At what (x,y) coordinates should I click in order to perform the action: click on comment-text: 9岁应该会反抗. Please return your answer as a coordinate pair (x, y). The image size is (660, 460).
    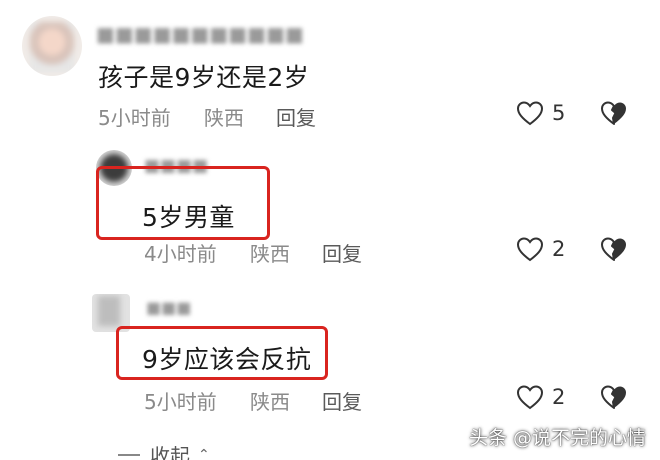
    Looking at the image, I should click on (227, 359).